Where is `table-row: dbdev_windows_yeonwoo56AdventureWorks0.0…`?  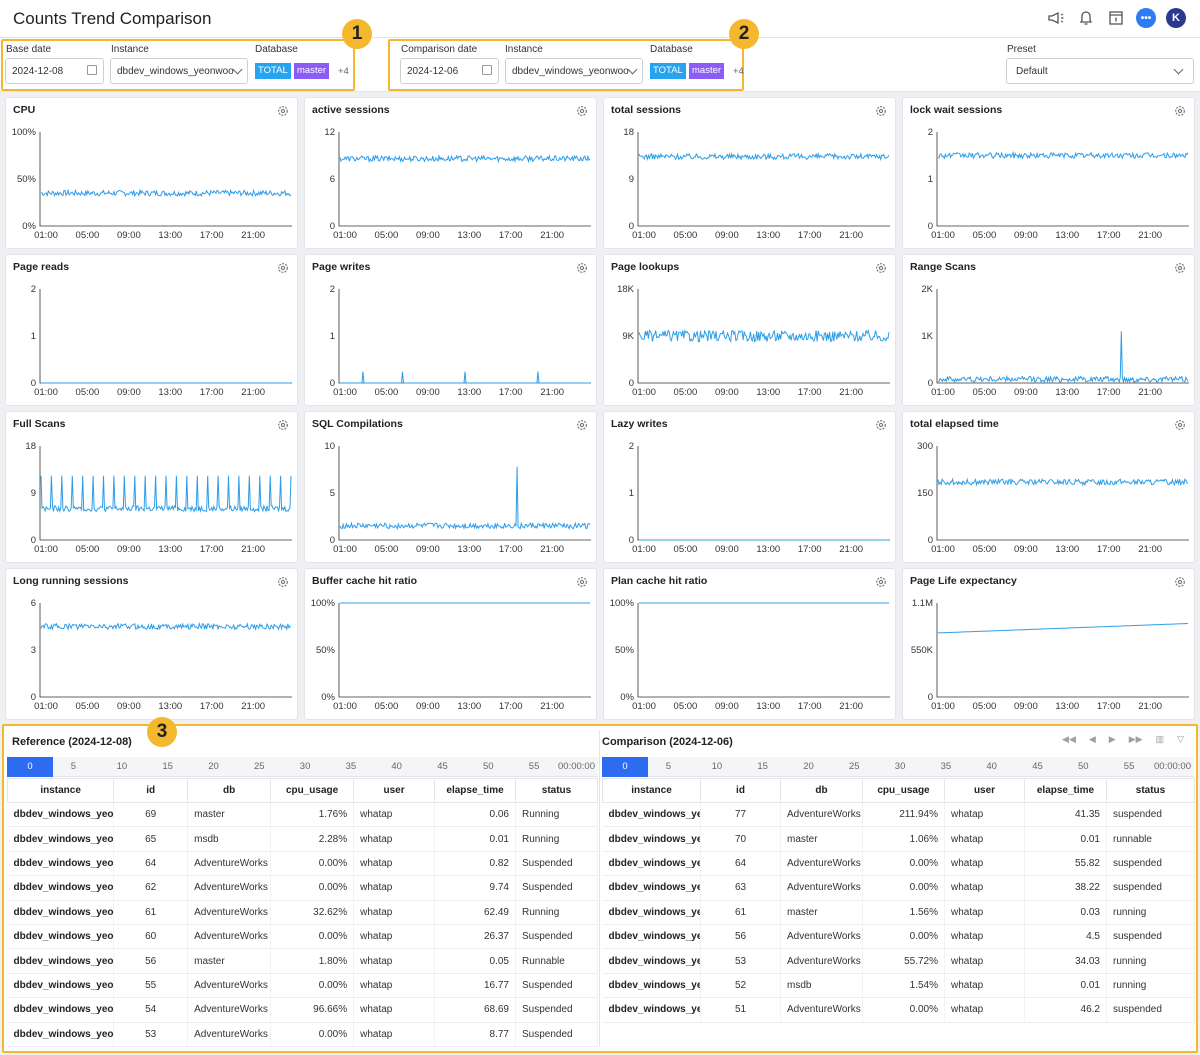 table-row: dbdev_windows_yeonwoo56AdventureWorks0.0… is located at coordinates (898, 937).